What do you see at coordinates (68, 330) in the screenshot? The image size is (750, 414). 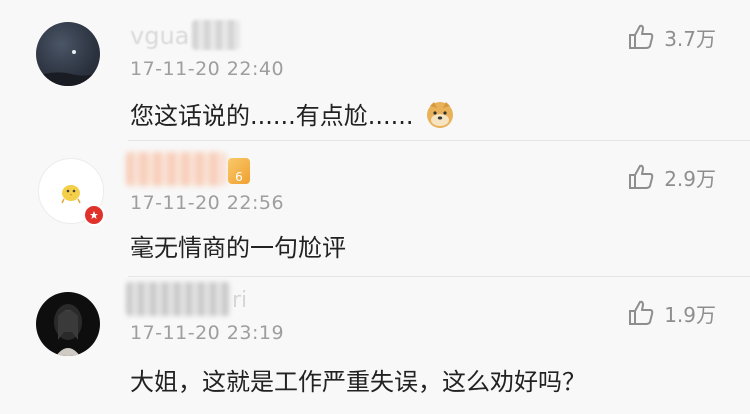 I see `girl-avatar-image` at bounding box center [68, 330].